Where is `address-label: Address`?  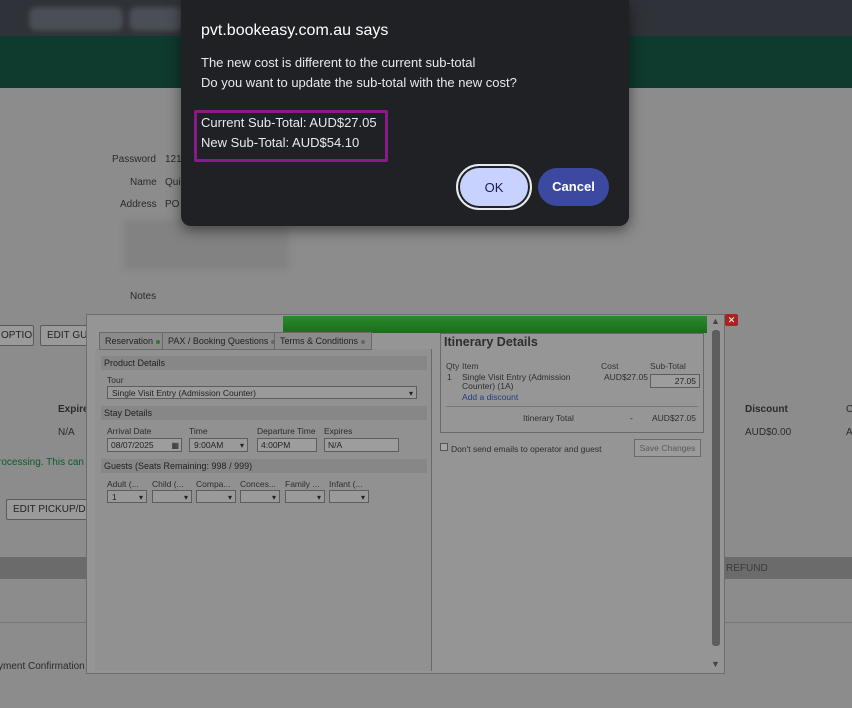 address-label: Address is located at coordinates (138, 204).